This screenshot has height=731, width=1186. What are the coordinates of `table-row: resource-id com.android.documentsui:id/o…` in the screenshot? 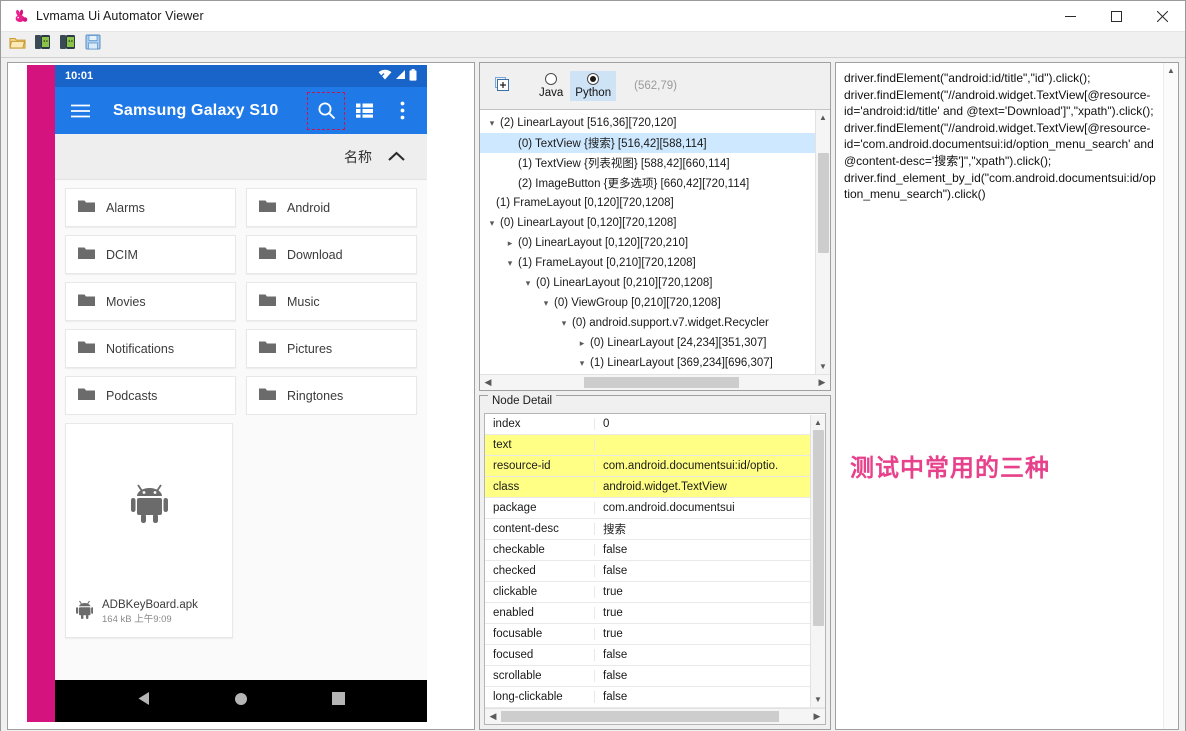 It's located at (655, 466).